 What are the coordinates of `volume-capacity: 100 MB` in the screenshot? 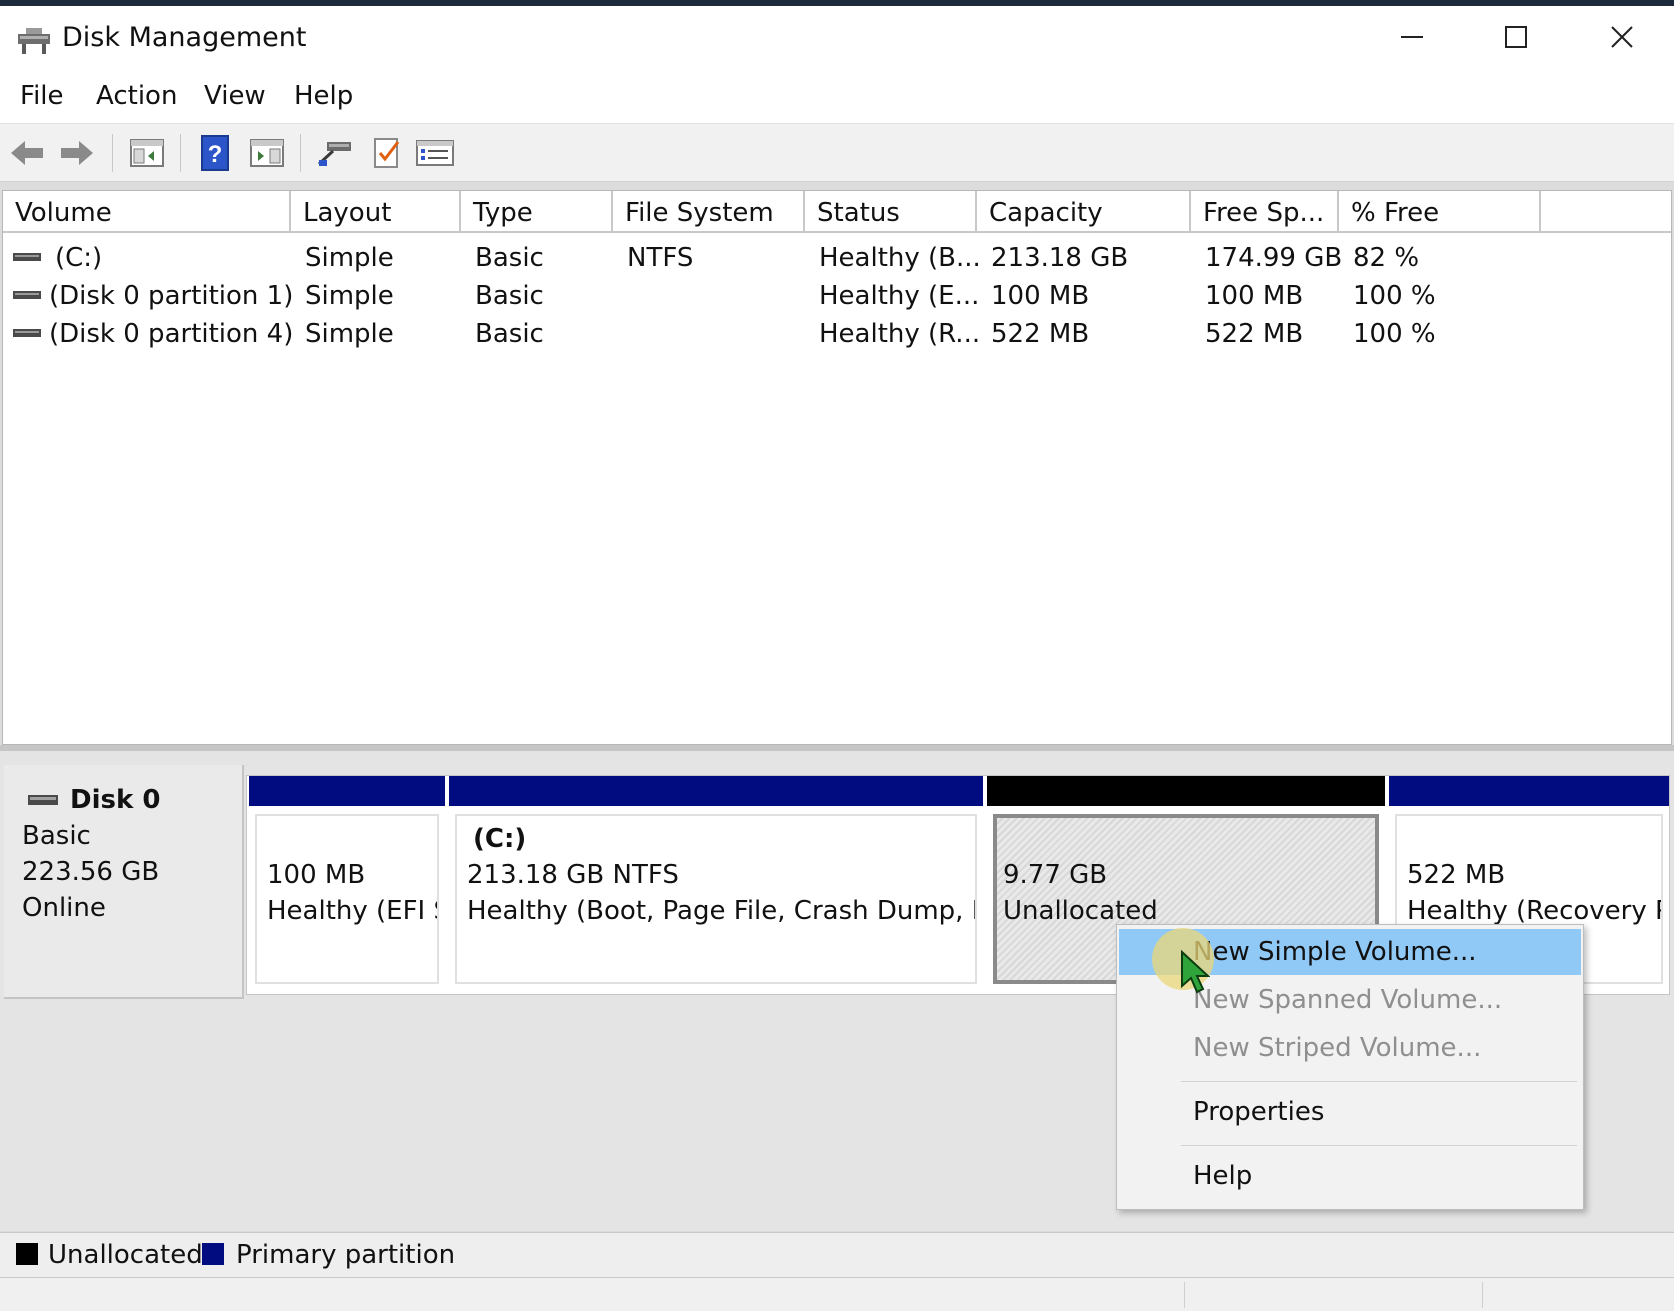 It's located at (1040, 296).